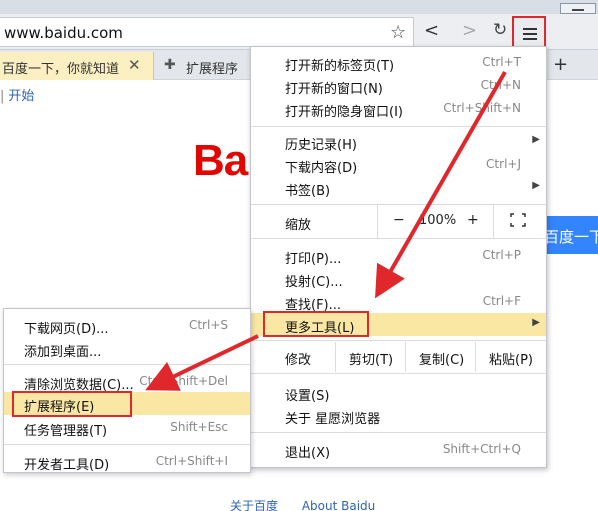  Describe the element at coordinates (61, 69) in the screenshot. I see `tab-title: 百度一下，你就知道` at that location.